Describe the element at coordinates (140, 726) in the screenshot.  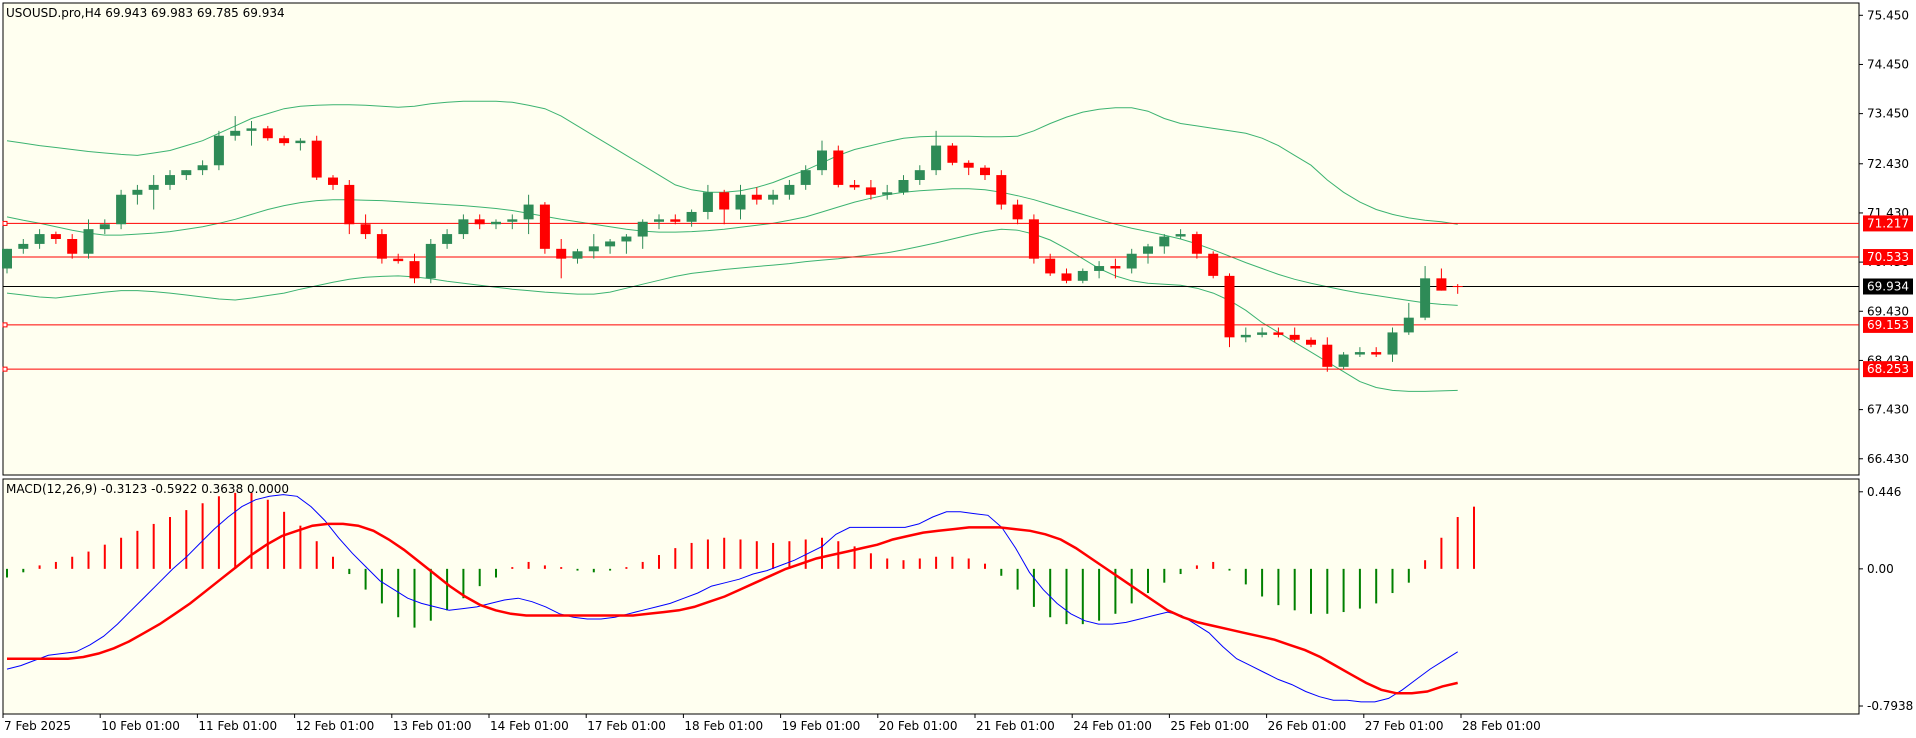
I see `time-axis-label: 10 Feb 01:00` at that location.